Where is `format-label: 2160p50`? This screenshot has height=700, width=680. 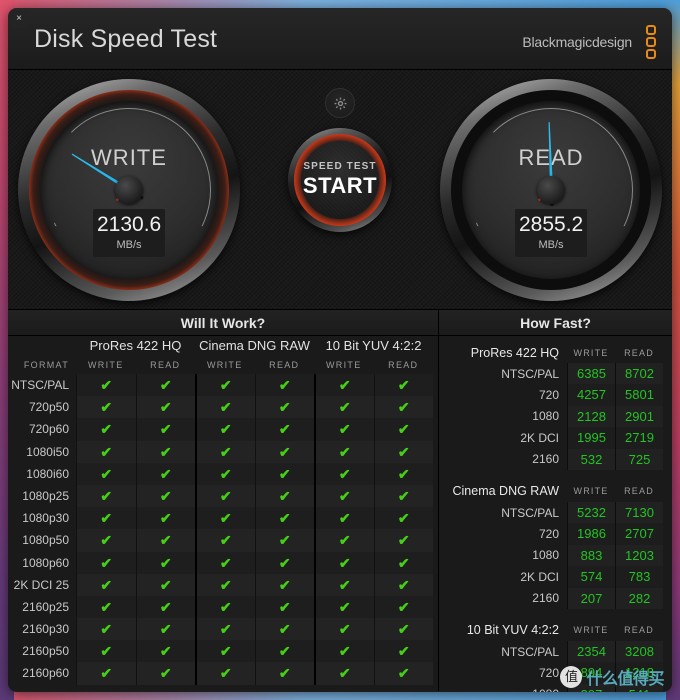
format-label: 2160p50 is located at coordinates (45, 651).